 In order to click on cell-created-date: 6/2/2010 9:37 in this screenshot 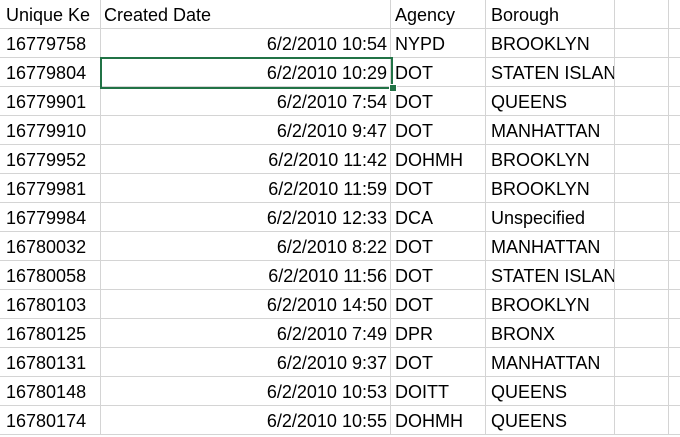, I will do `click(246, 362)`.